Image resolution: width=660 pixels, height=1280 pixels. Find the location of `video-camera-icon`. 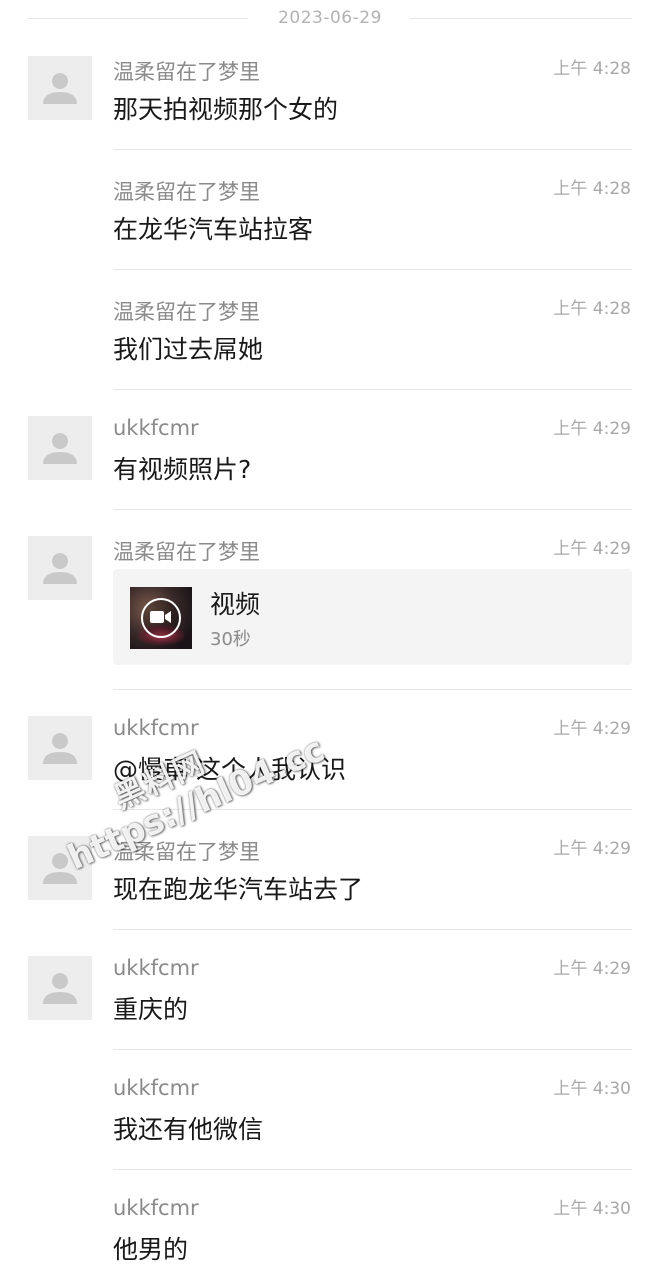

video-camera-icon is located at coordinates (161, 618).